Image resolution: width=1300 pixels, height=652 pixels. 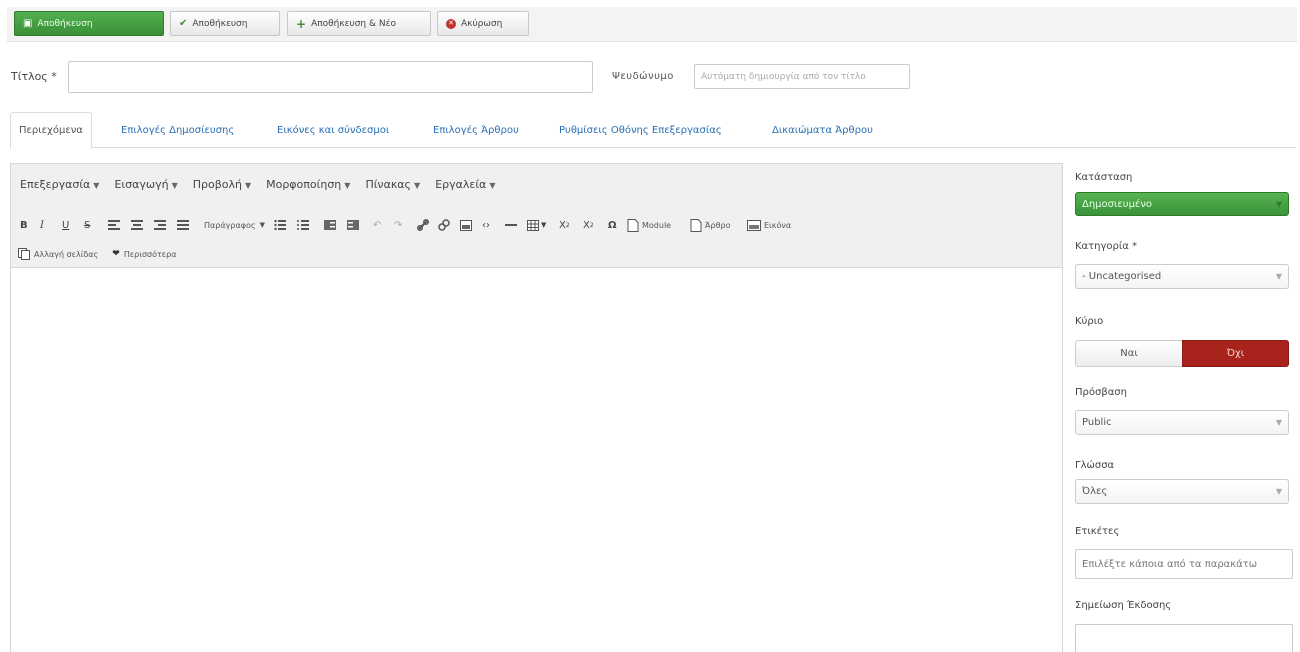 I want to click on featured-toggle: Ναι Όχι, so click(x=1182, y=353).